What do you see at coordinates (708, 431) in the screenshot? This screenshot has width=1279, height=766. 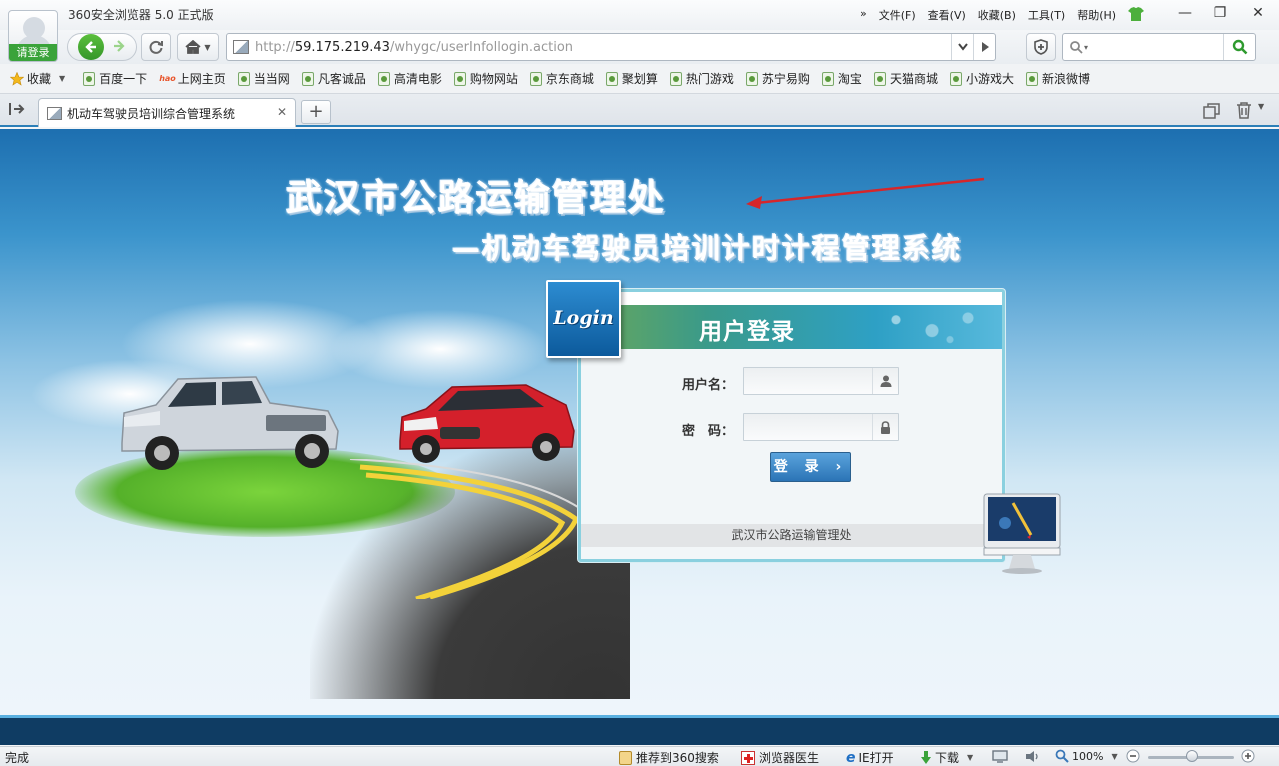 I see `password-label: 密 码：` at bounding box center [708, 431].